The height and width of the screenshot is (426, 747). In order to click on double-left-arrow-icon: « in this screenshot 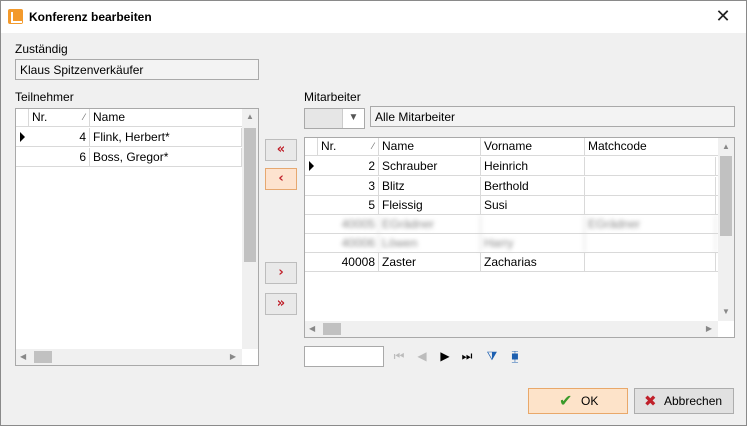, I will do `click(281, 149)`.